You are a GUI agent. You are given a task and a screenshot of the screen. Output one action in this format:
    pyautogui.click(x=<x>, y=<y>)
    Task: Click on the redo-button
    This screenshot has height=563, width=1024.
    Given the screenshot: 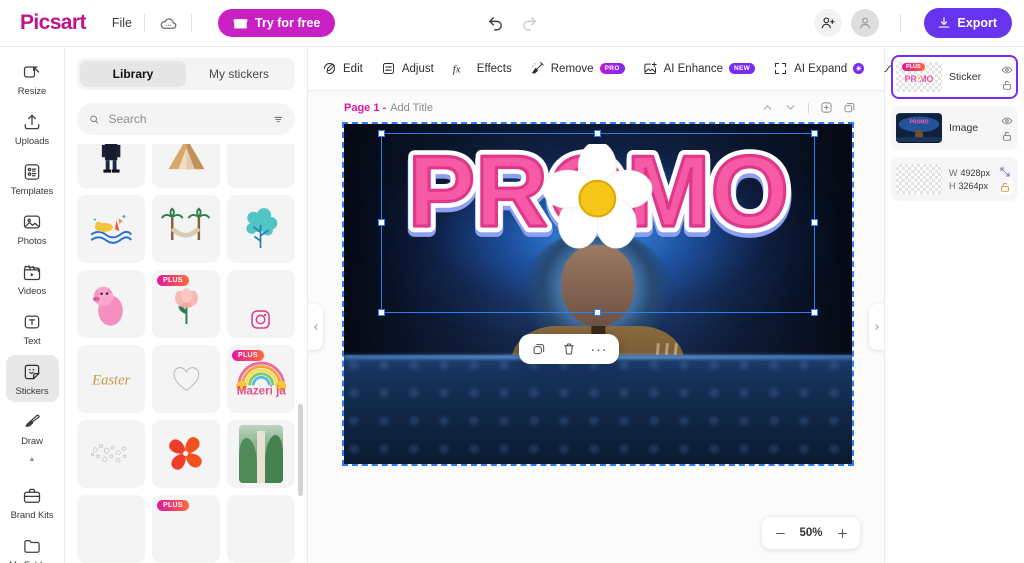 What is the action you would take?
    pyautogui.click(x=529, y=23)
    